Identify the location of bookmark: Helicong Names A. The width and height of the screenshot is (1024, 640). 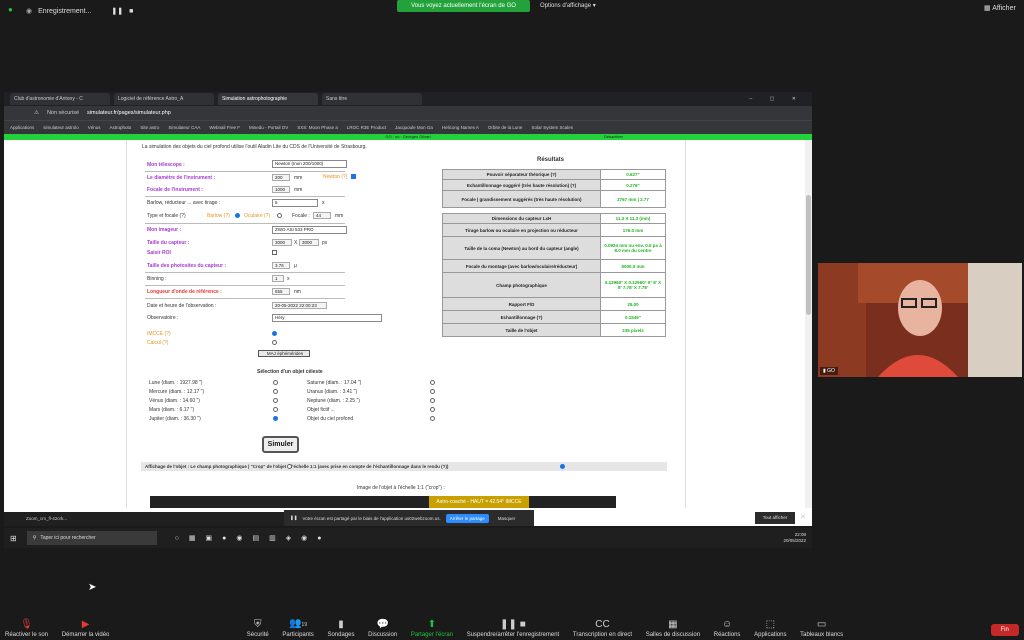
(460, 127).